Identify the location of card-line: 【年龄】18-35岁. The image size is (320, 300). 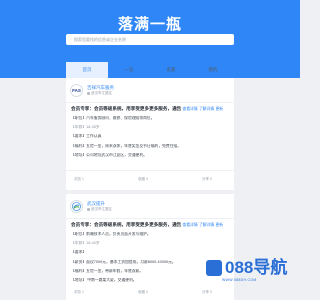
(85, 127).